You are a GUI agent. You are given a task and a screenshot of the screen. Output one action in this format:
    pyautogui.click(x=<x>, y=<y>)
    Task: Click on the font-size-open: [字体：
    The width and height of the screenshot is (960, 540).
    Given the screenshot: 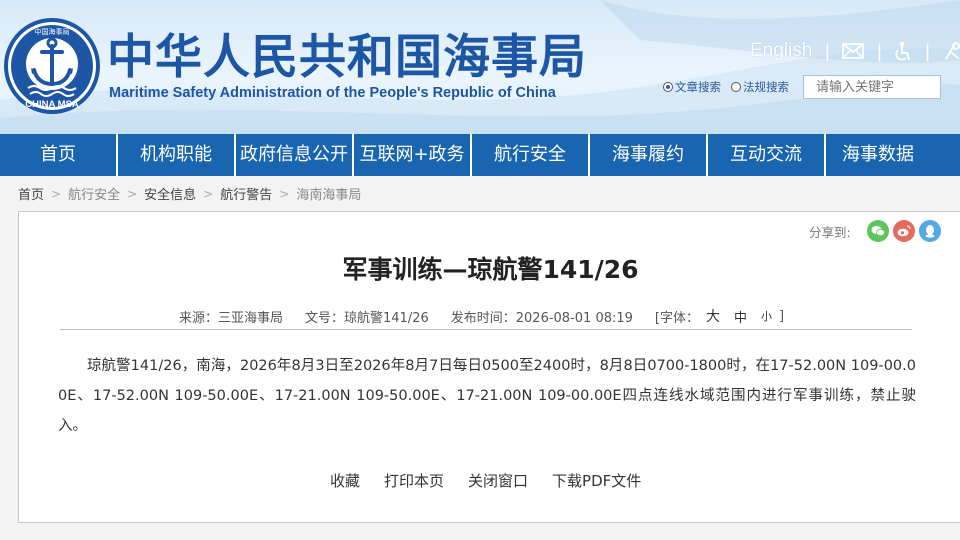 What is the action you would take?
    pyautogui.click(x=676, y=318)
    